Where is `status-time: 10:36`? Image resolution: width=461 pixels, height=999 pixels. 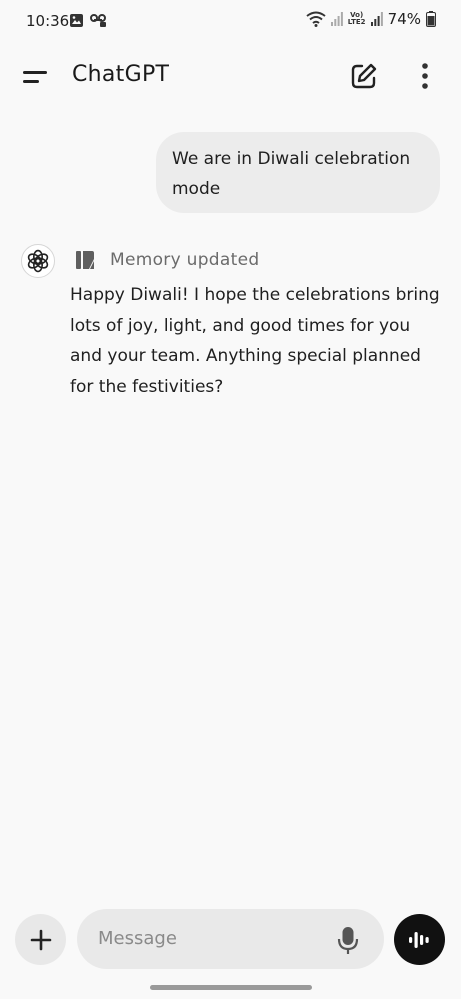
status-time: 10:36 is located at coordinates (48, 21).